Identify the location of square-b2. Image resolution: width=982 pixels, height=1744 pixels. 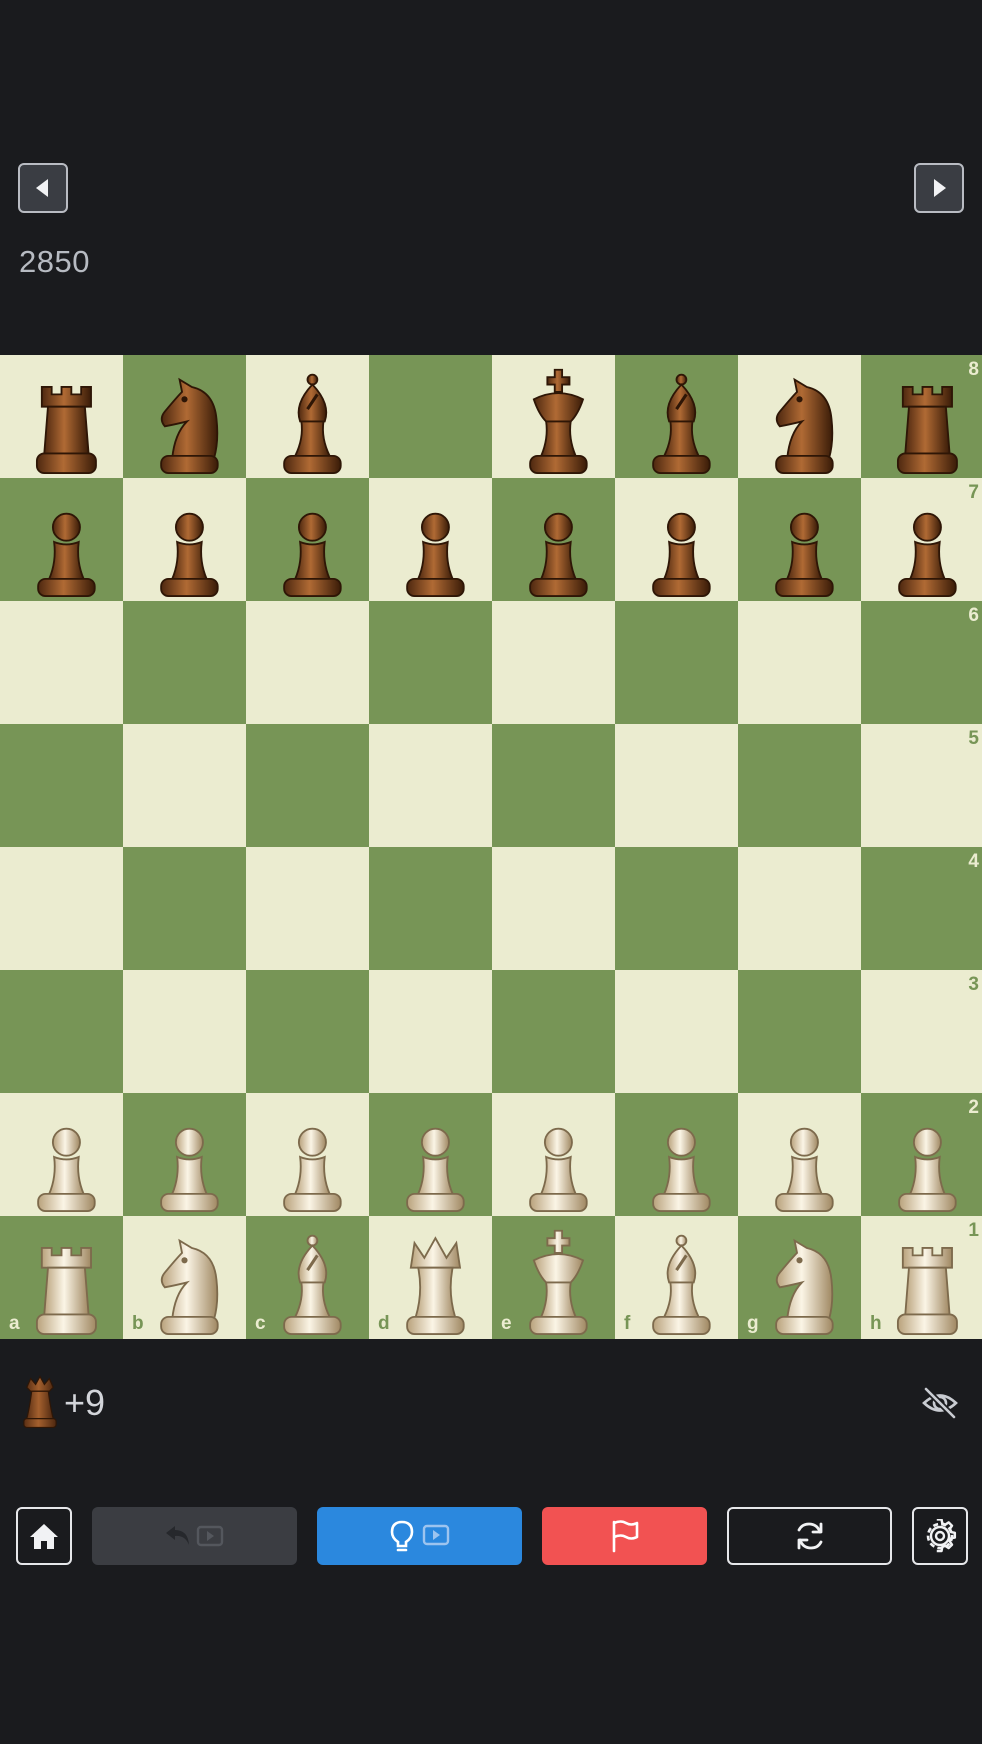
(184, 1154).